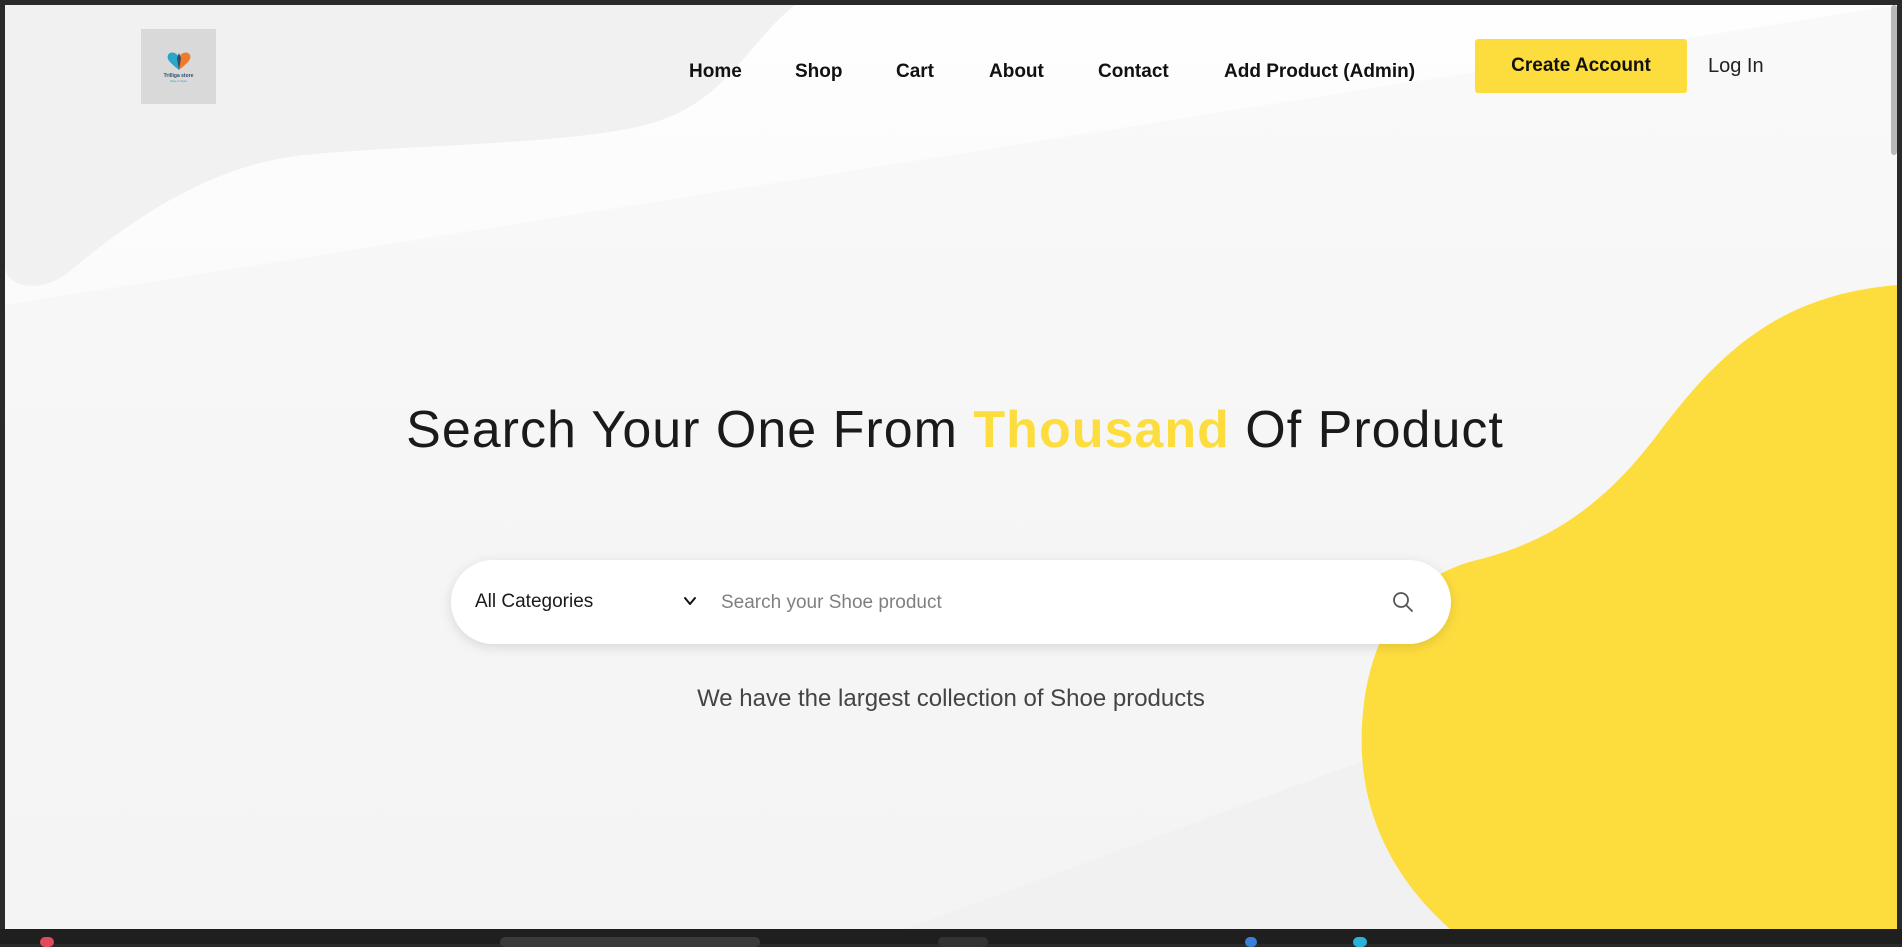  Describe the element at coordinates (1736, 66) in the screenshot. I see `login-link: Log In` at that location.